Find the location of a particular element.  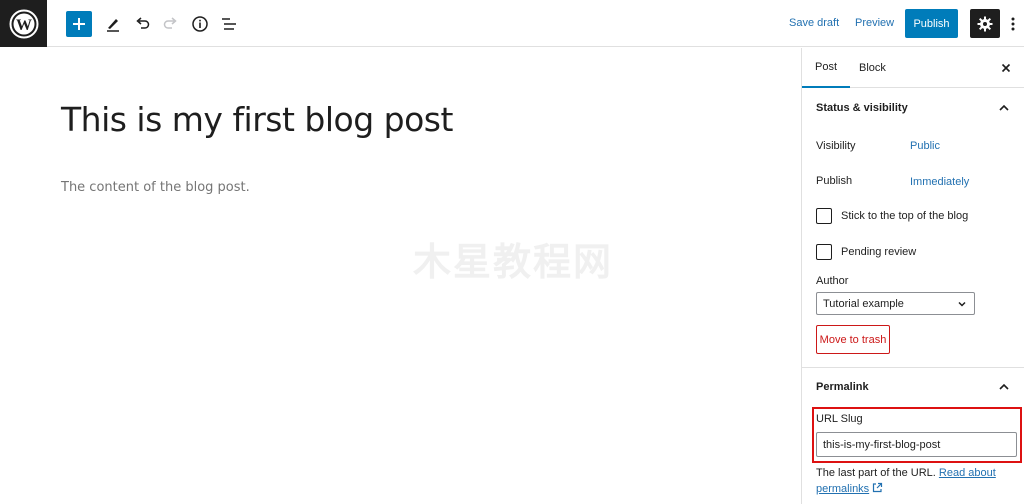

wordpress-icon: W is located at coordinates (23, 23).